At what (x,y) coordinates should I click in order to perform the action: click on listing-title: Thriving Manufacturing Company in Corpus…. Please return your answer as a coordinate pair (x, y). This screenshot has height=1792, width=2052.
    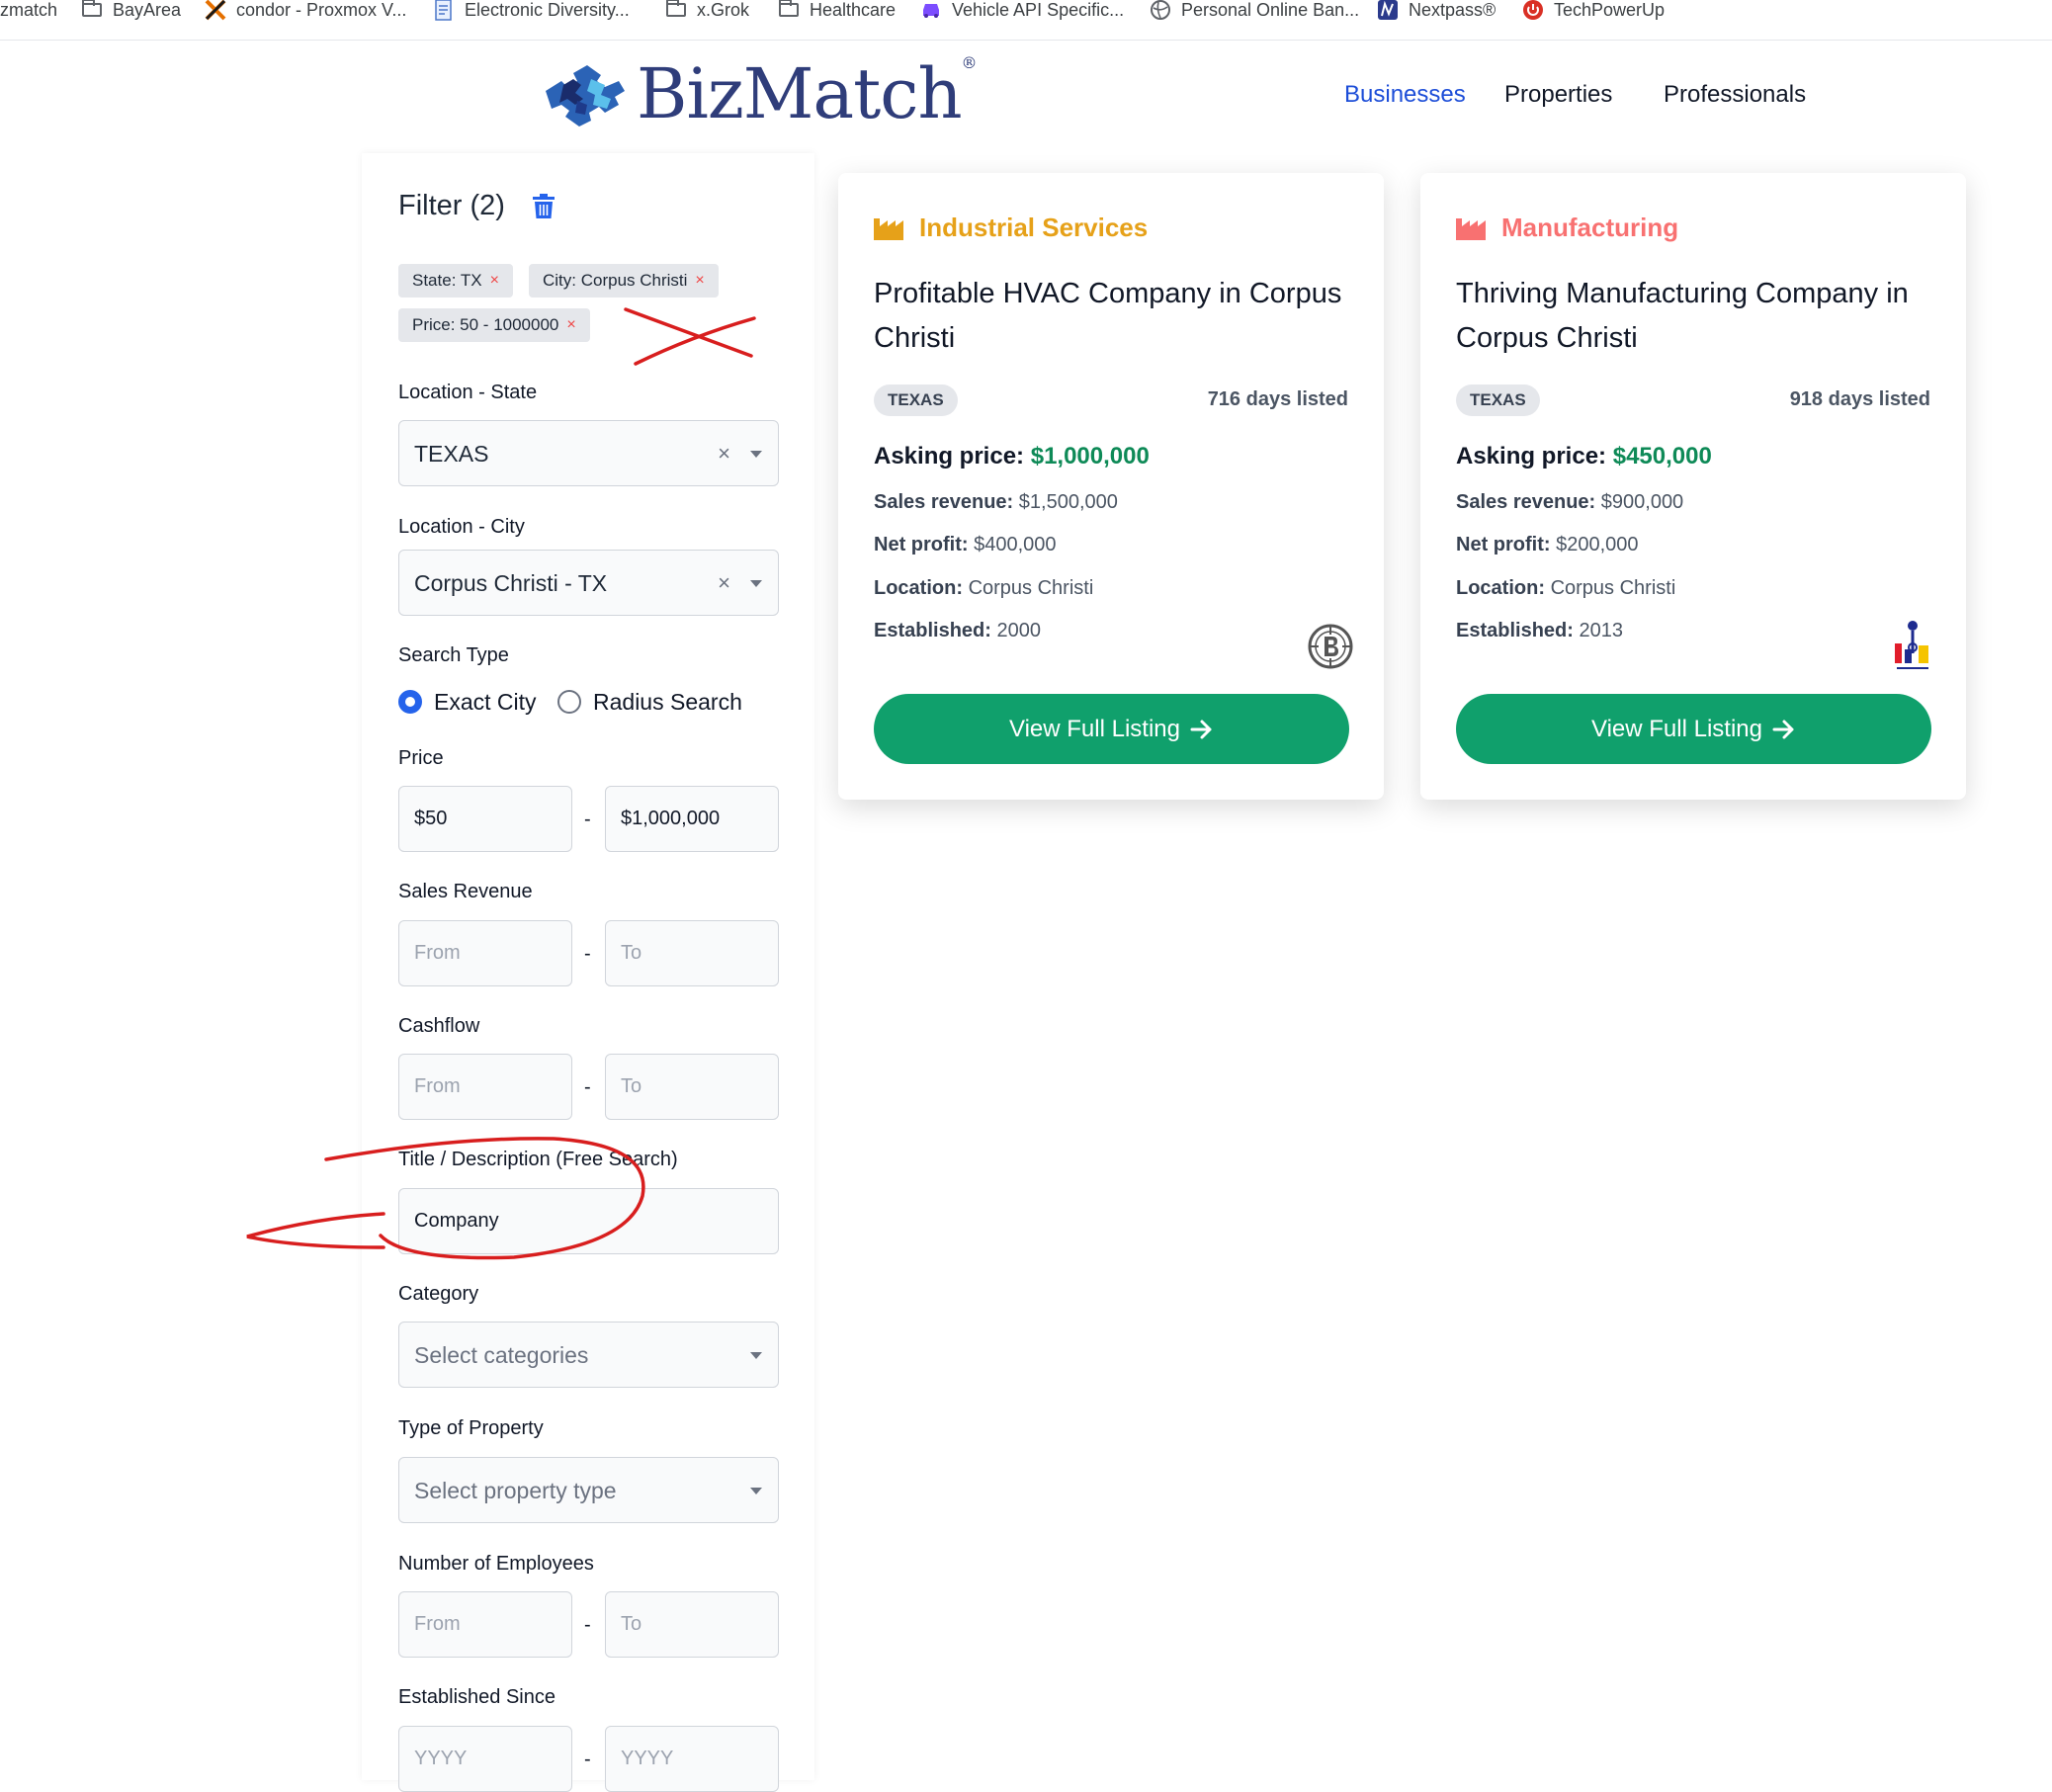
    Looking at the image, I should click on (1683, 316).